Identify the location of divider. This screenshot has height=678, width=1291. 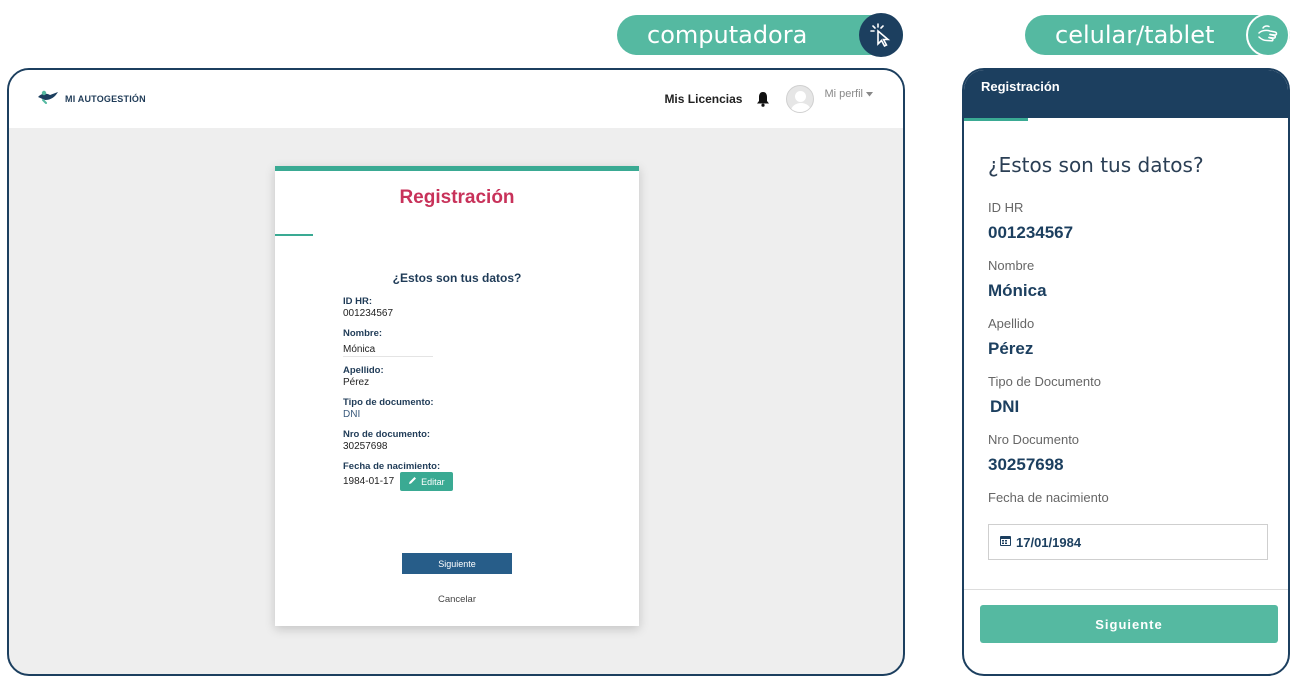
(1126, 589).